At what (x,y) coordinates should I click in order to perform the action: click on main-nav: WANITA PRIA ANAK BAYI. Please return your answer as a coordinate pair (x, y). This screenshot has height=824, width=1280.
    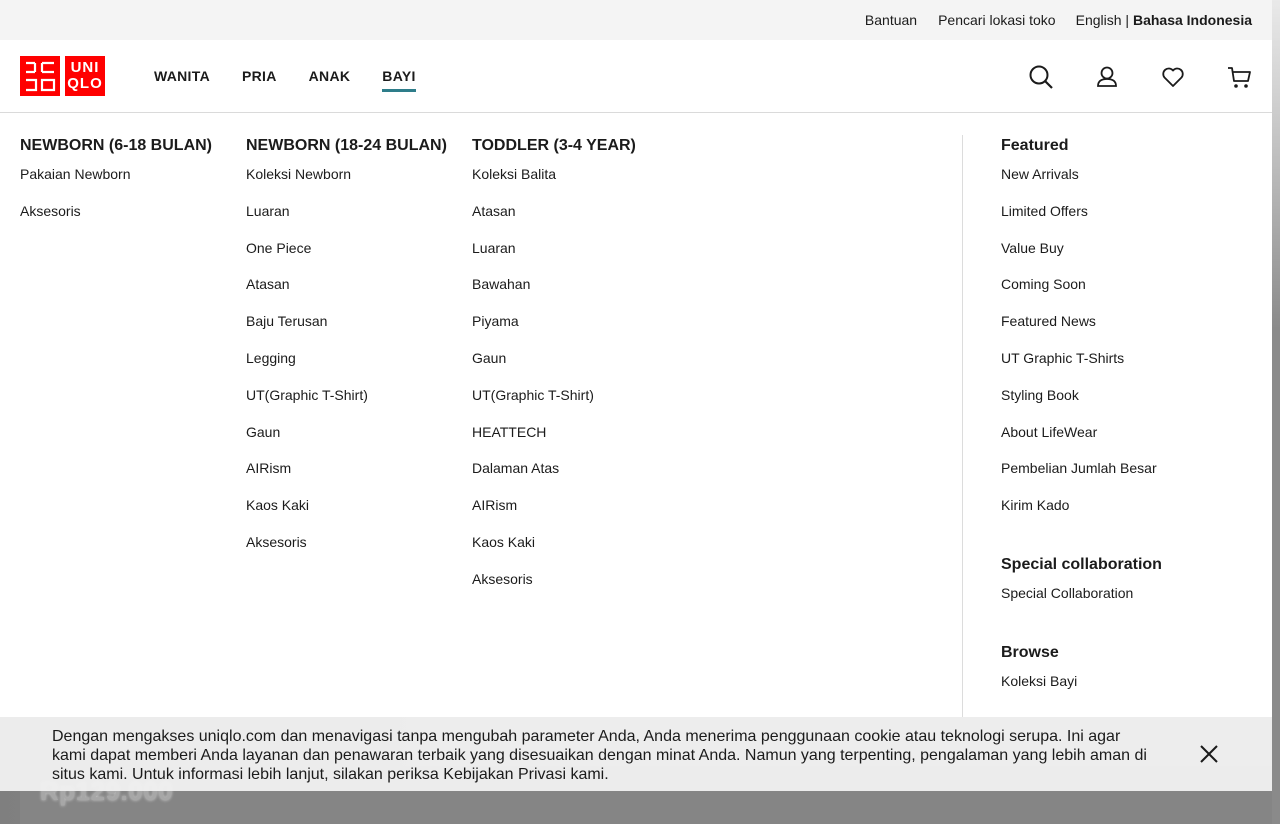
    Looking at the image, I should click on (301, 80).